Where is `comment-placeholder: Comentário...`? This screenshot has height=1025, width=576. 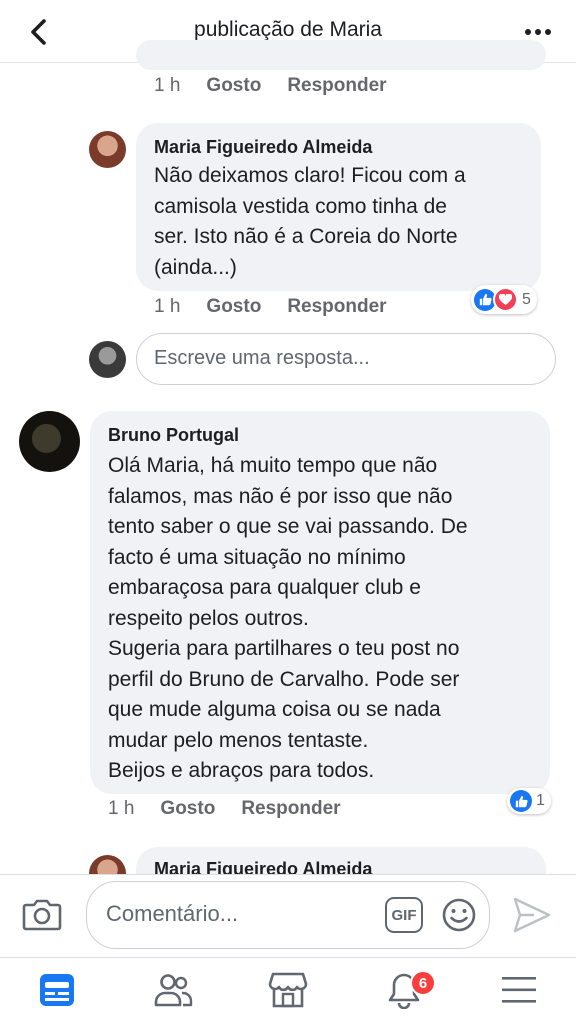 comment-placeholder: Comentário... is located at coordinates (172, 913).